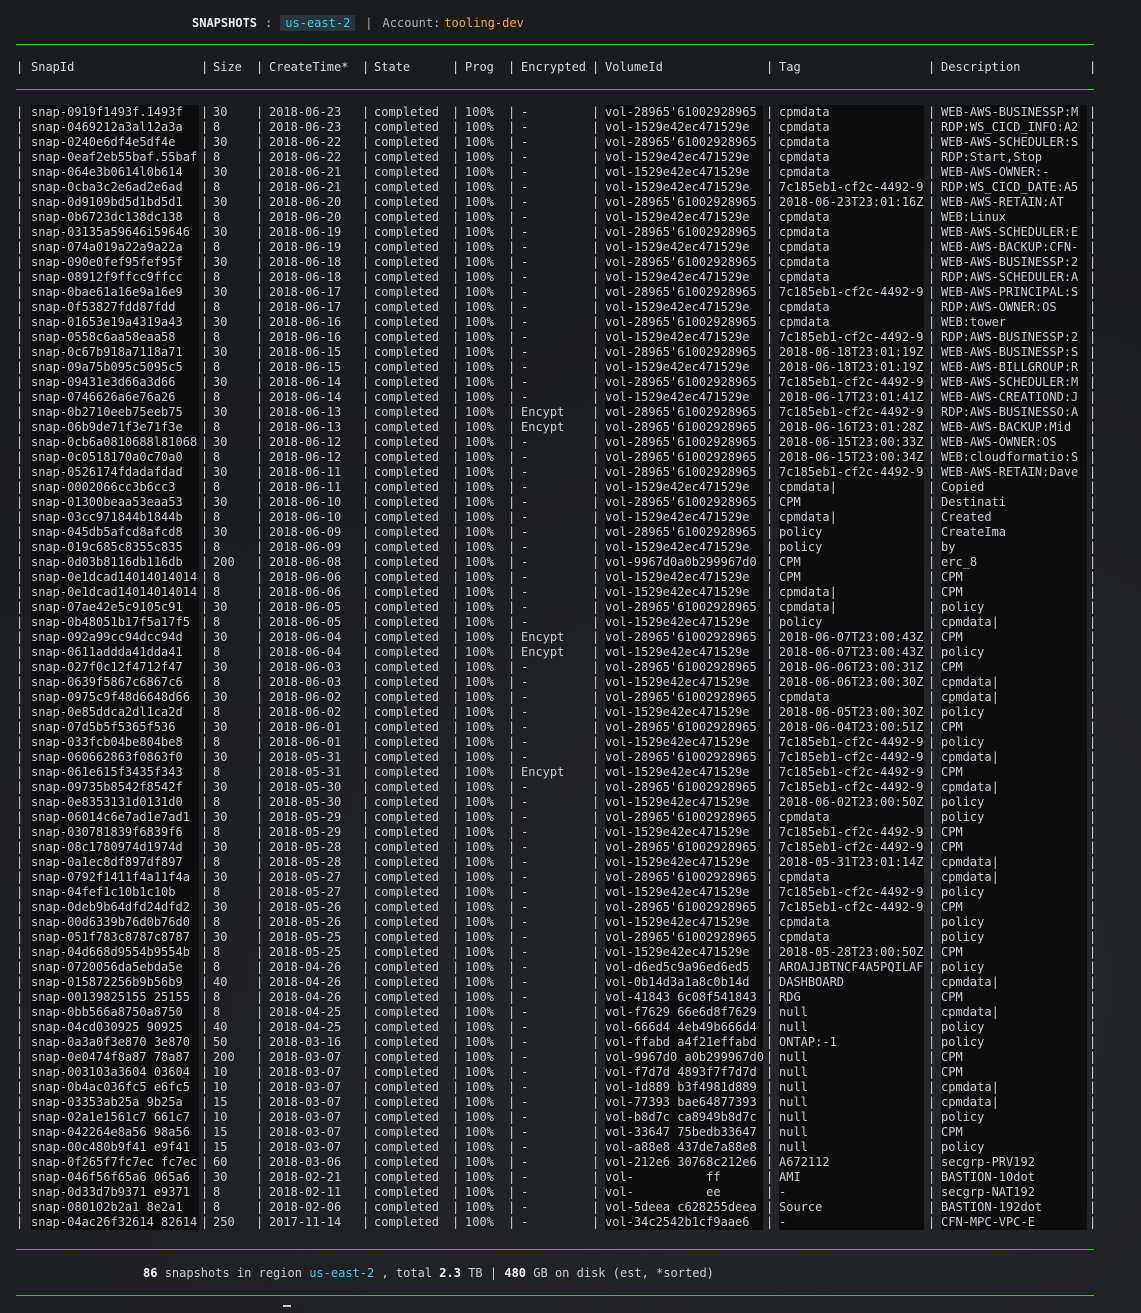 The image size is (1141, 1313). What do you see at coordinates (115, 727) in the screenshot?
I see `cell-snap-id: snap-07d5b5f5365f536` at bounding box center [115, 727].